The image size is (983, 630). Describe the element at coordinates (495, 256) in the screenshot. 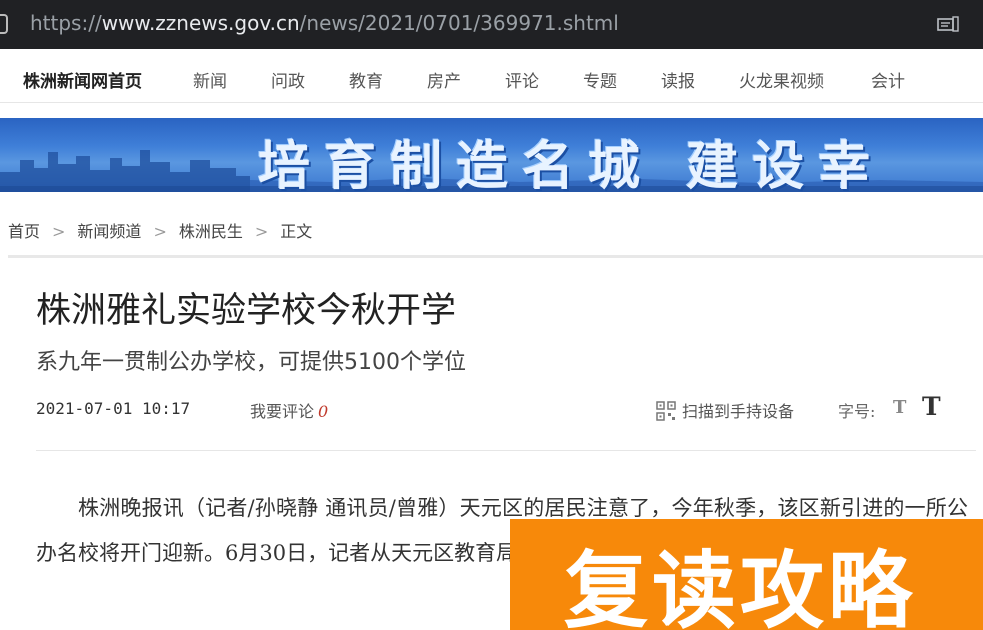

I see `breadcrumb-divider` at that location.